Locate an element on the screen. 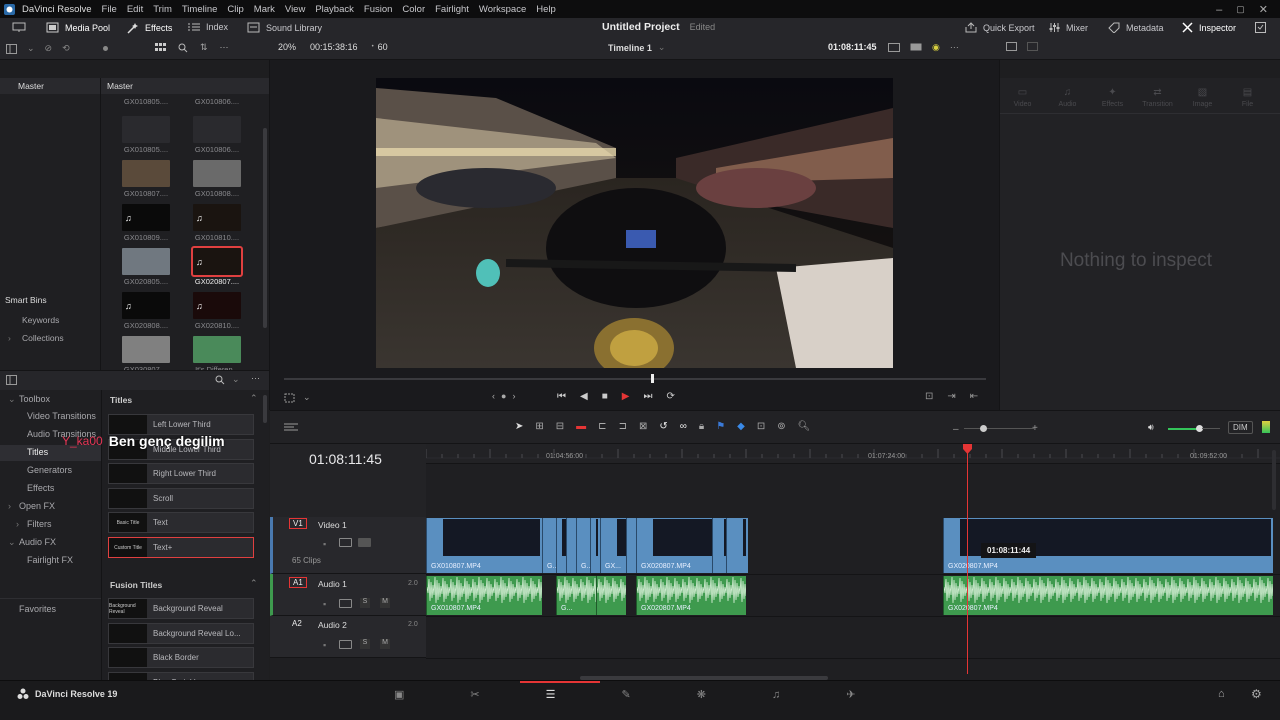 The width and height of the screenshot is (1280, 720). sort-icon: ⇅ is located at coordinates (204, 47).